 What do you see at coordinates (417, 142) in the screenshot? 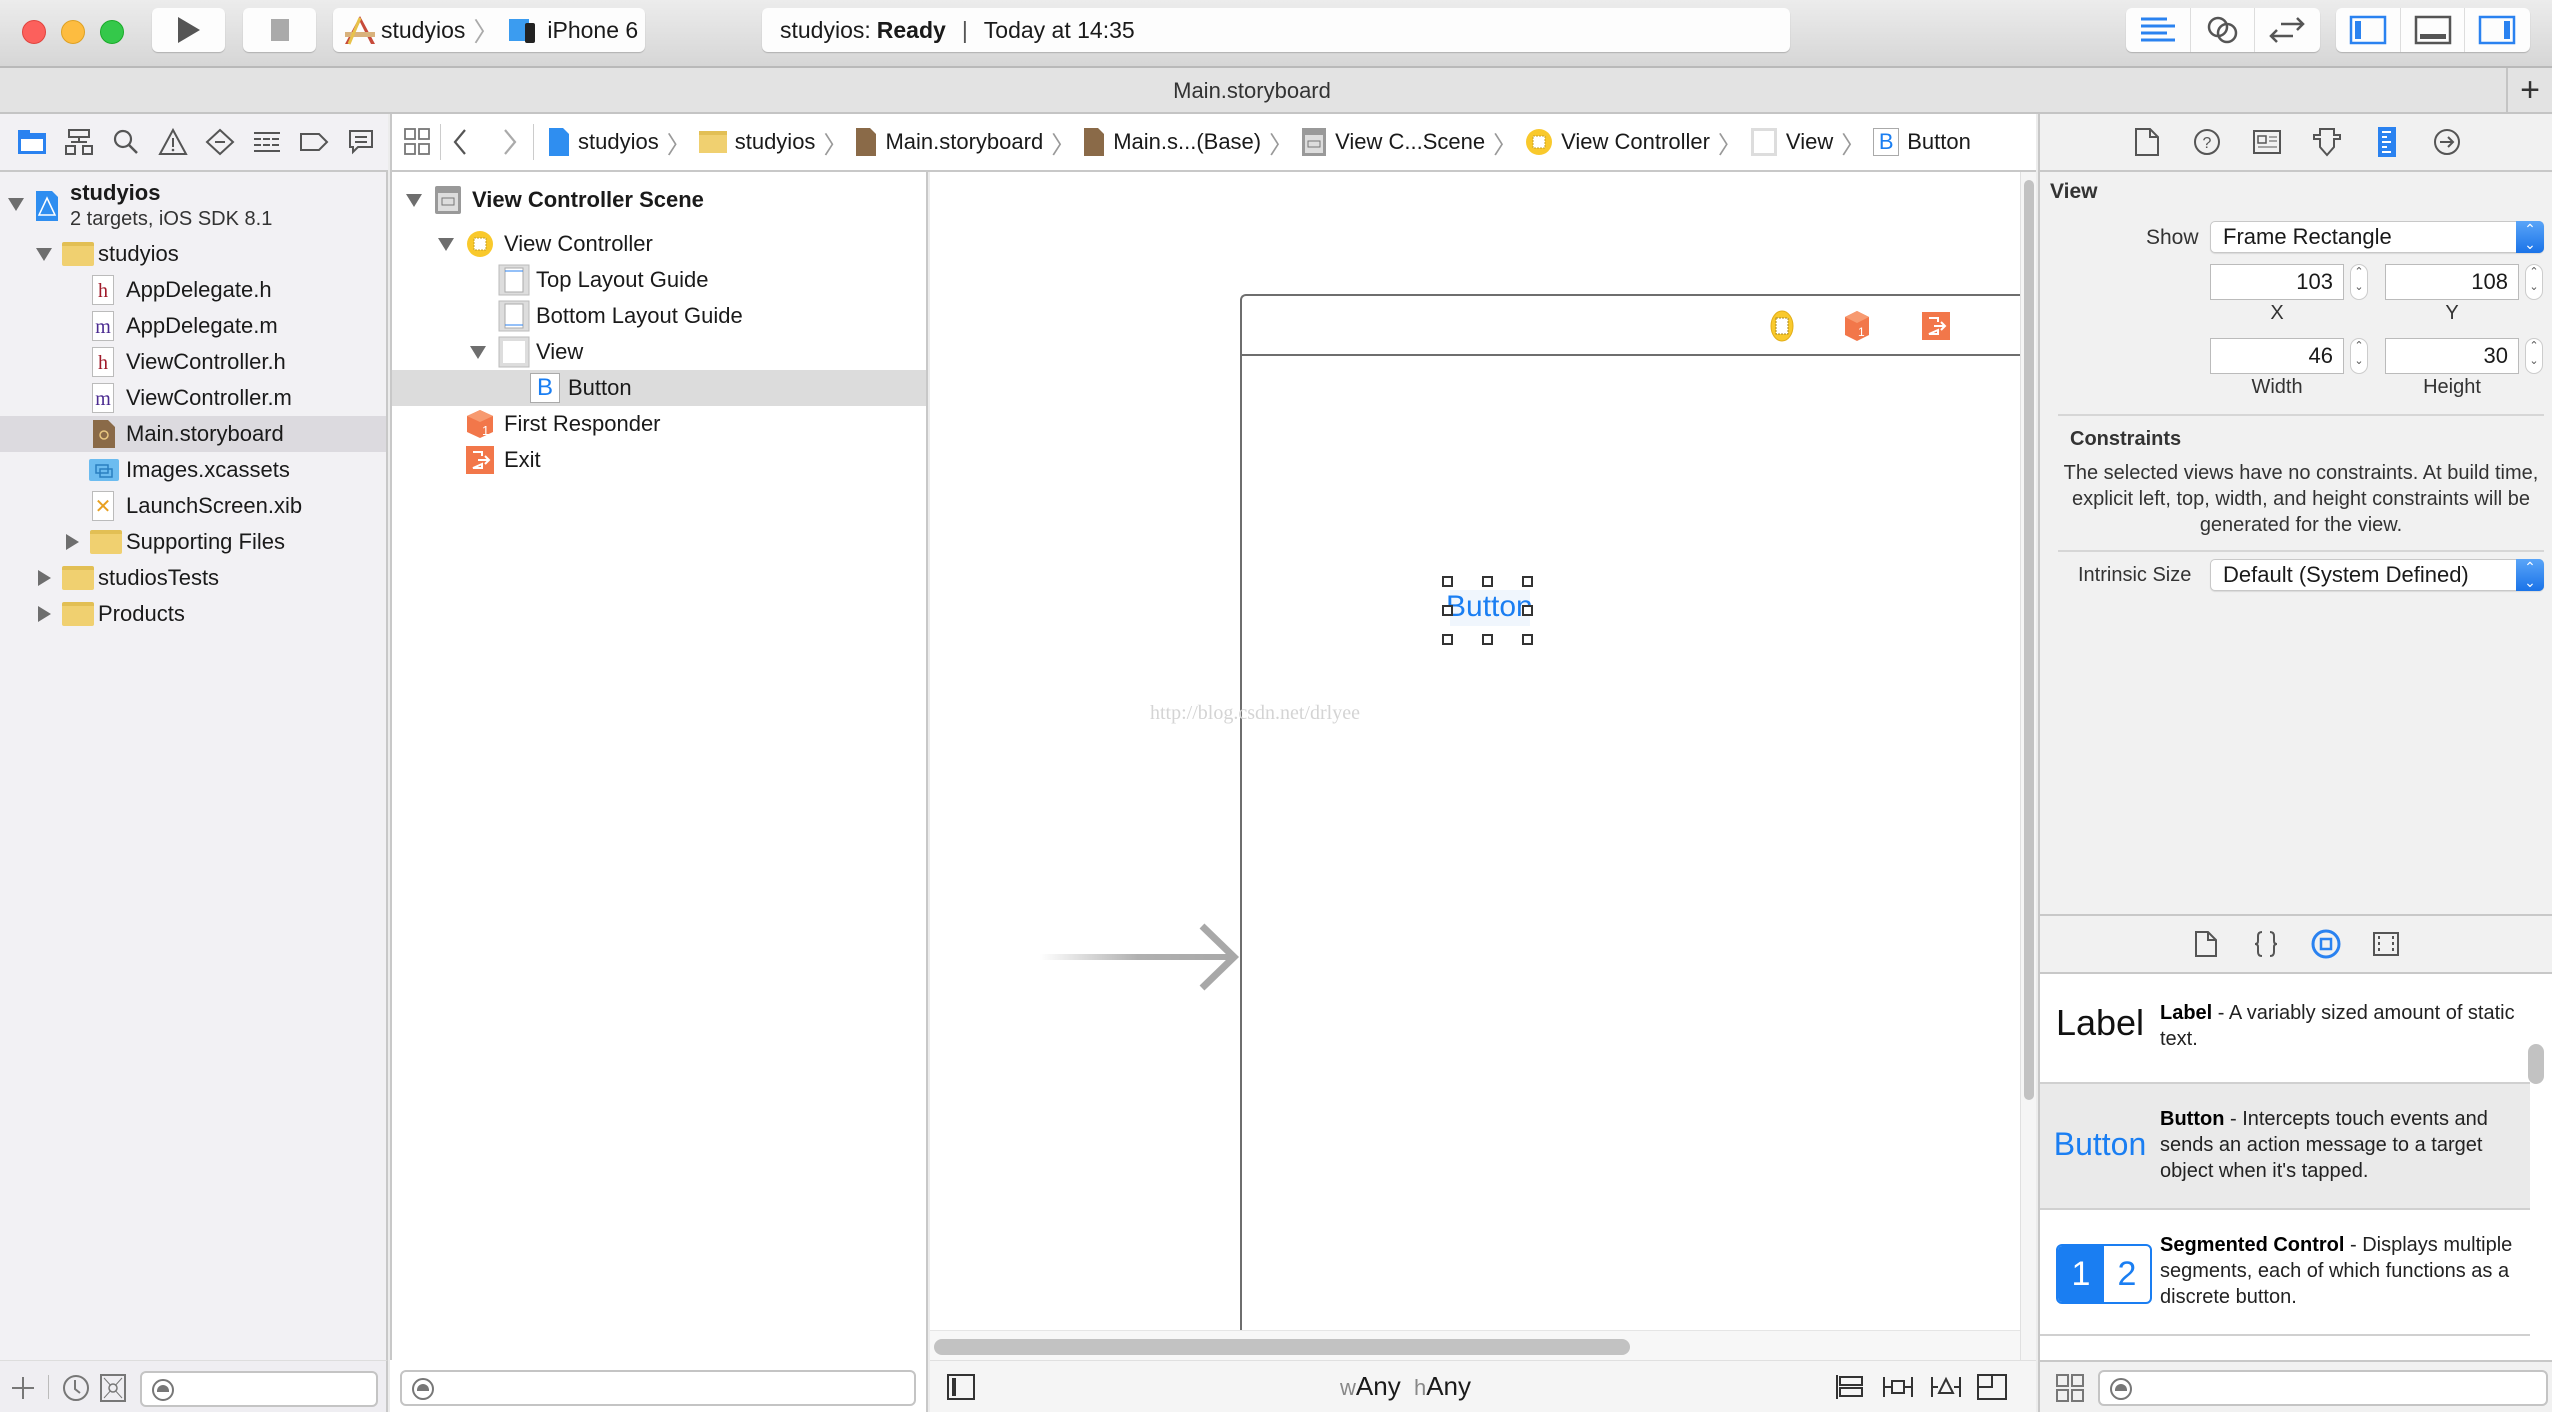
I see `related-items-icon` at bounding box center [417, 142].